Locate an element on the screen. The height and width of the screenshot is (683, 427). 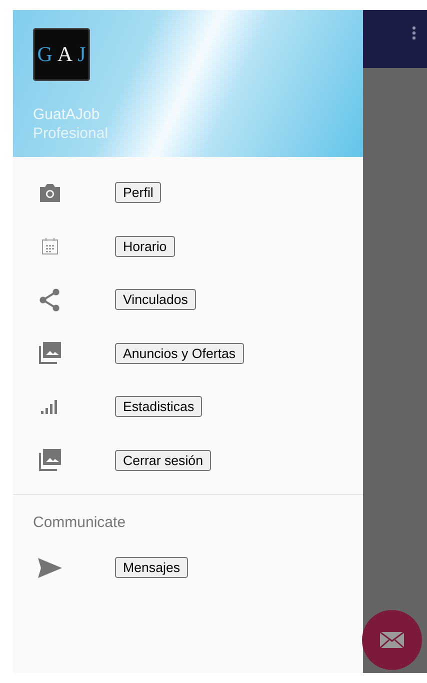
app-logo: G A J is located at coordinates (61, 54).